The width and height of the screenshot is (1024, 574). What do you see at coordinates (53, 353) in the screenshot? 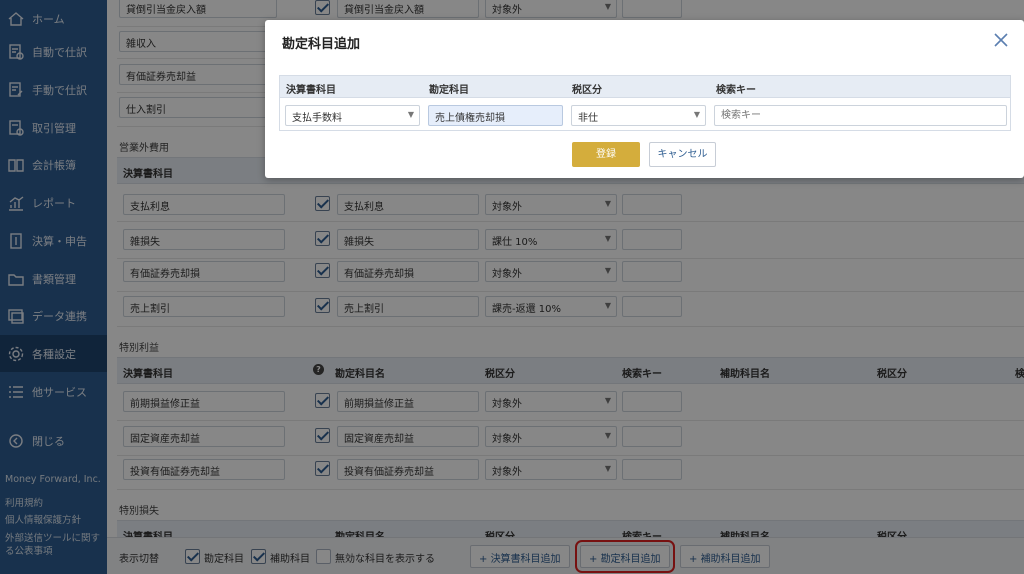
I see `sidebar-item-settings: 各種設定` at bounding box center [53, 353].